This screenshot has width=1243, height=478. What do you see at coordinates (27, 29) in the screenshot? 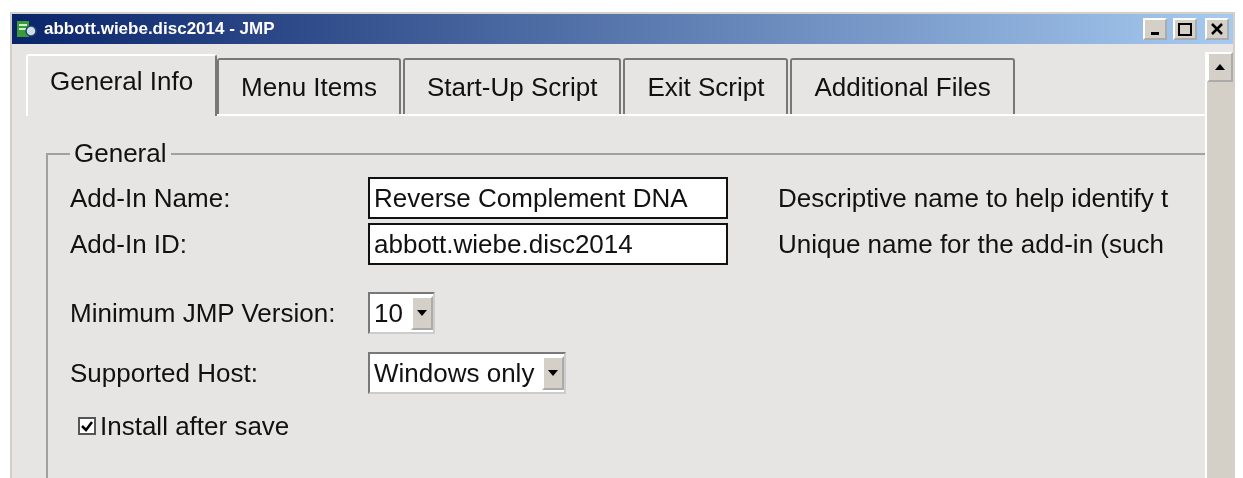
I see `app-icon` at bounding box center [27, 29].